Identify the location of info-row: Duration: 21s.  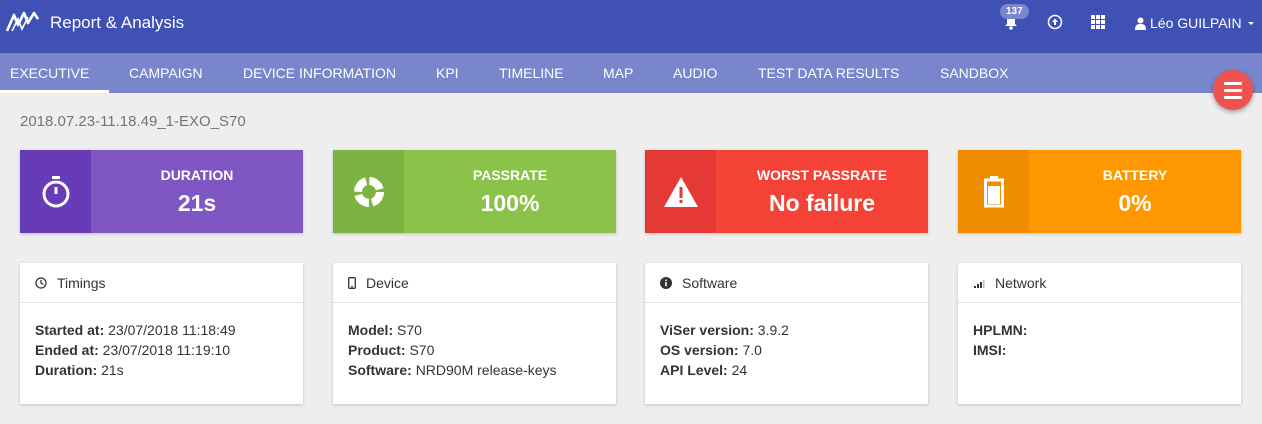
(79, 370).